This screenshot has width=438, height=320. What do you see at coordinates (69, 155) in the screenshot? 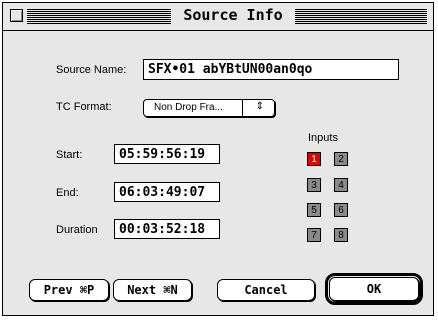
I see `start-label: Start:` at bounding box center [69, 155].